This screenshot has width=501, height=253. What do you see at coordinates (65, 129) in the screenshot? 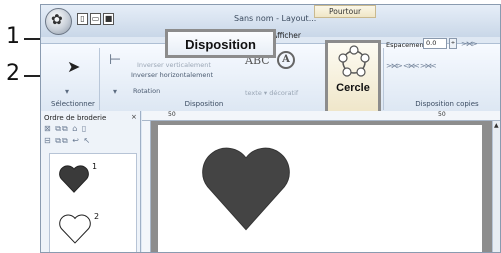
I see `panel-toolbar-row-1: ⊠ ⧉⧉ ⌂ ▯` at bounding box center [65, 129].